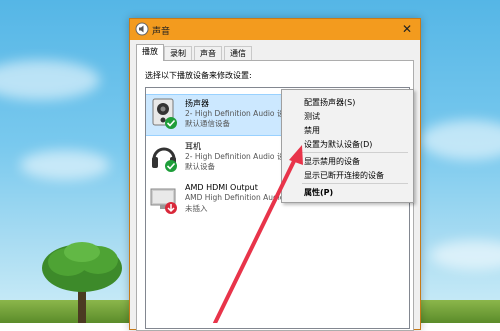 The image size is (500, 331). Describe the element at coordinates (171, 123) in the screenshot. I see `default-comm-badge-icon` at that location.